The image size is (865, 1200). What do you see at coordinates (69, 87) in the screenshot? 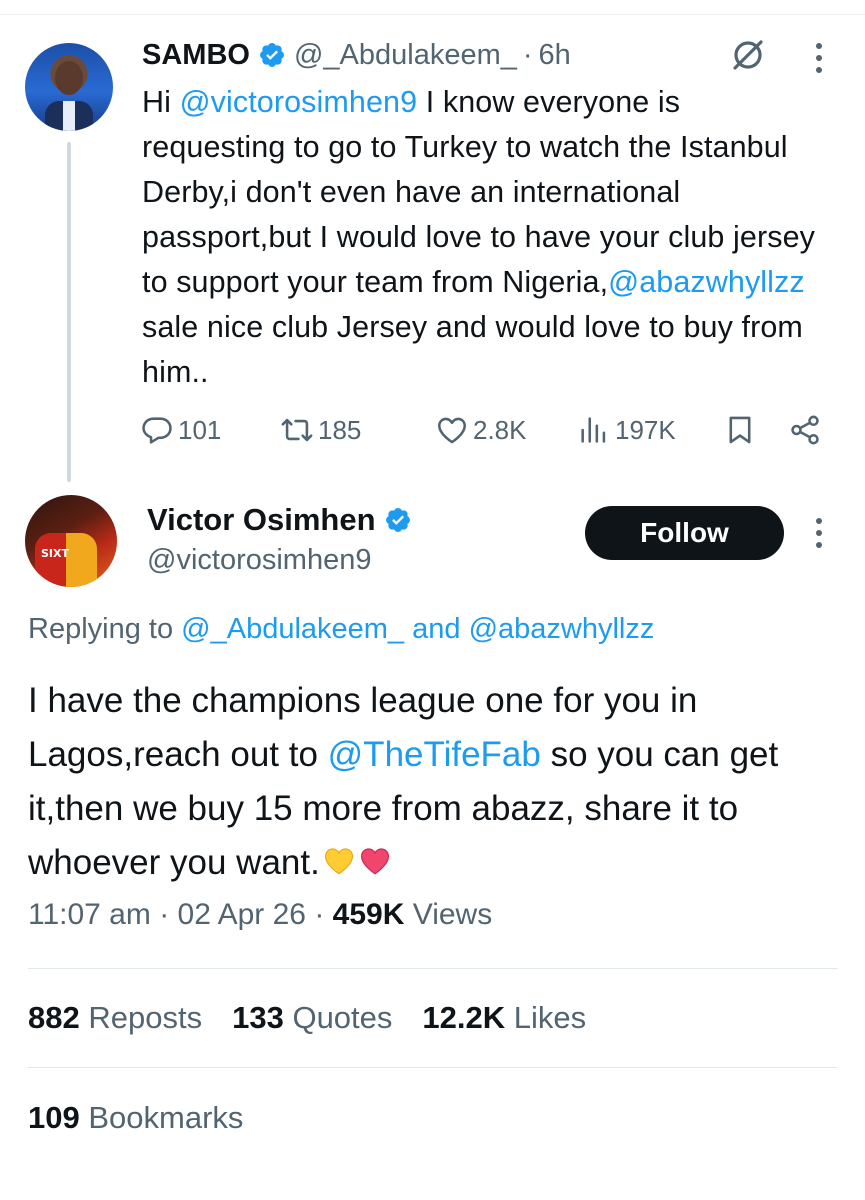
I see `avatar-sambo` at bounding box center [69, 87].